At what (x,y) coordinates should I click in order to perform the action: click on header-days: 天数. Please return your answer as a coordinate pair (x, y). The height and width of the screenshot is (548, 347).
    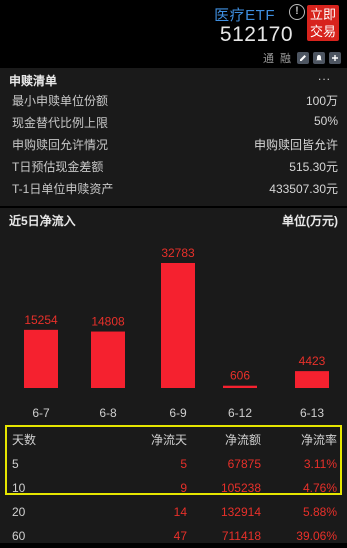
    Looking at the image, I should click on (24, 440).